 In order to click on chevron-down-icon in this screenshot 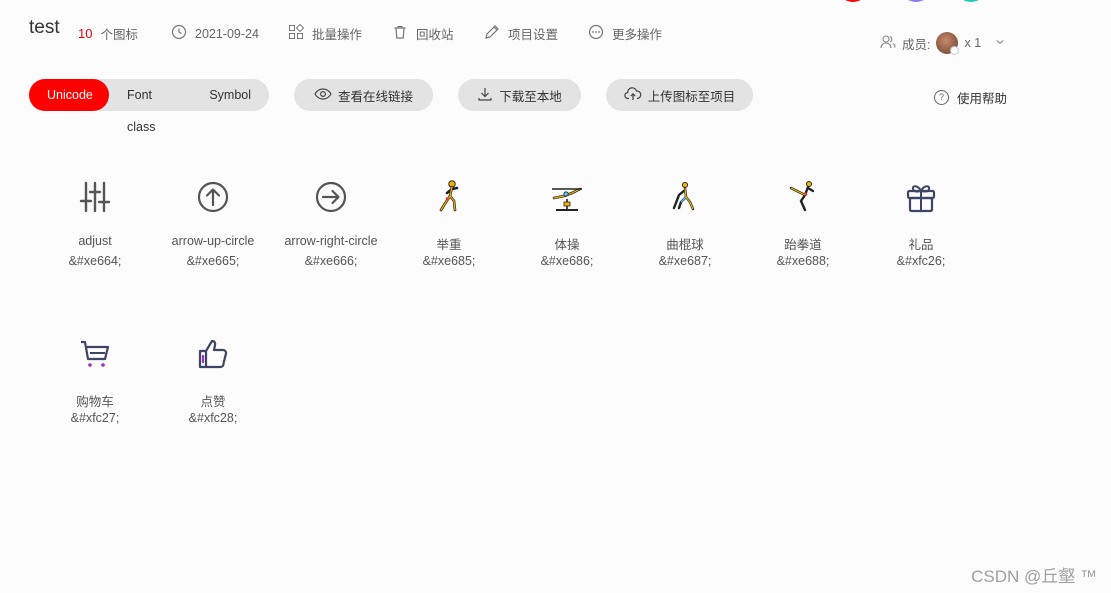, I will do `click(1000, 43)`.